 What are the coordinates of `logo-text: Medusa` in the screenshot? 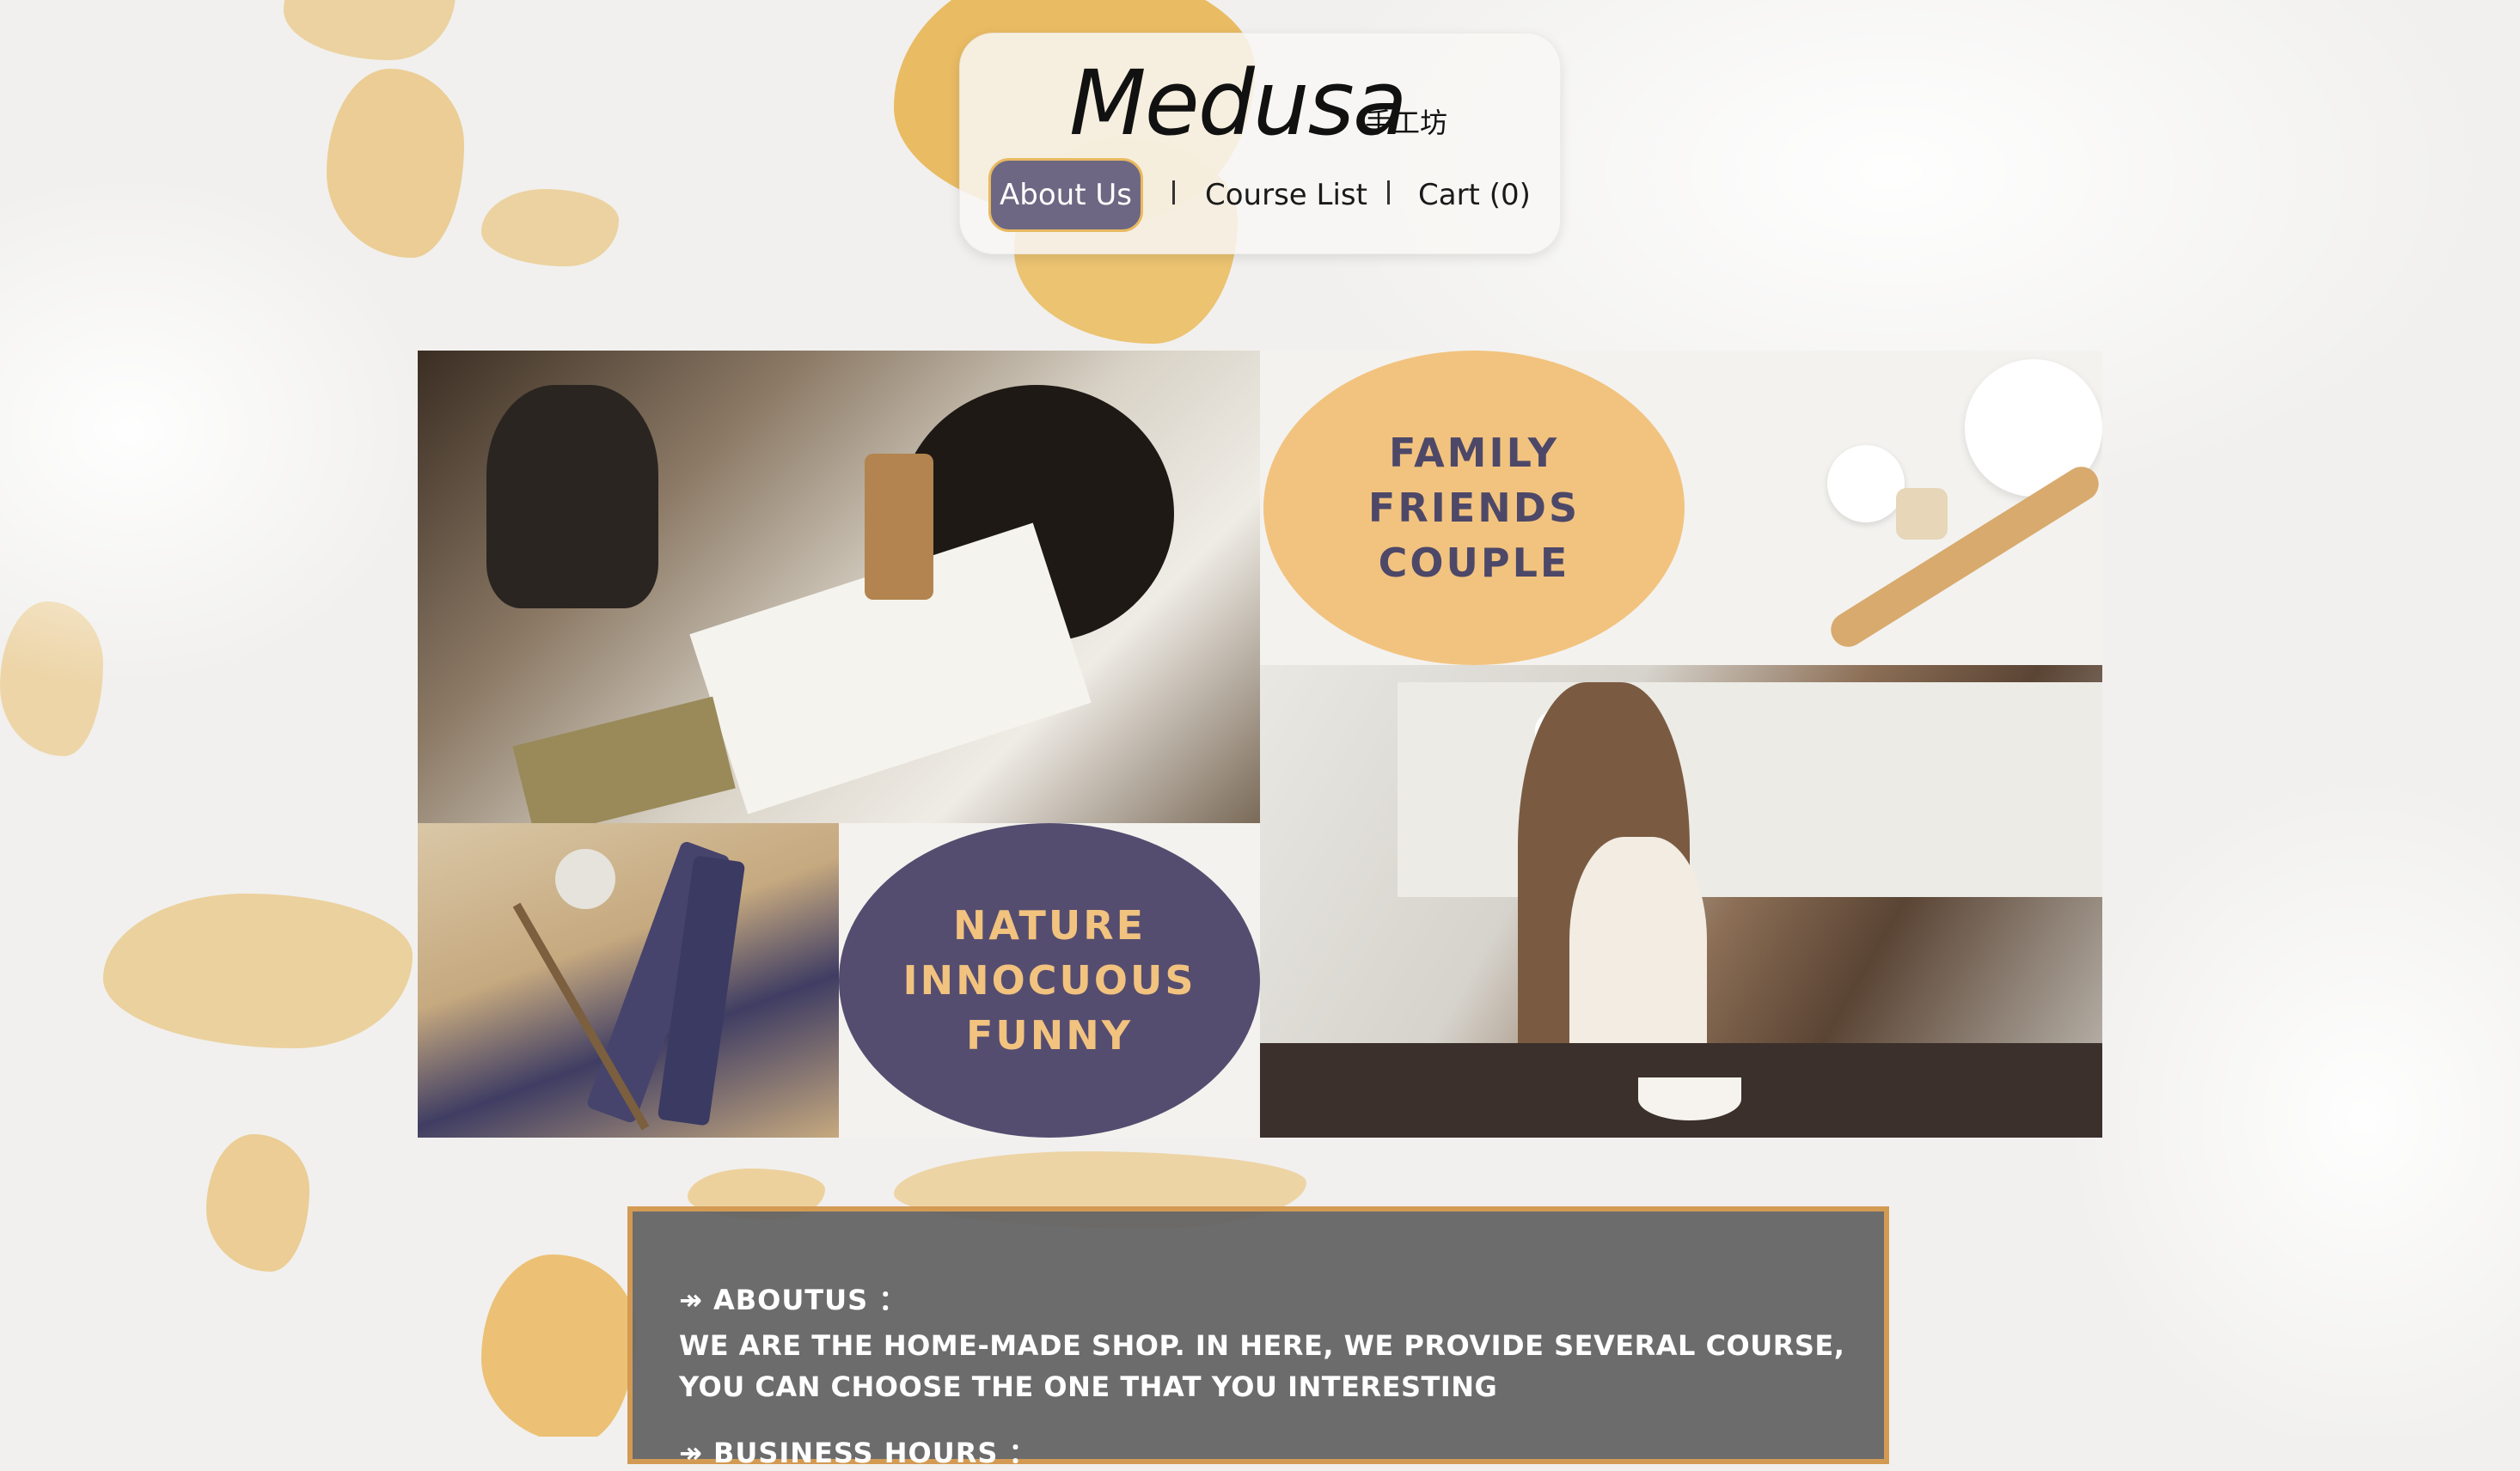 It's located at (1238, 103).